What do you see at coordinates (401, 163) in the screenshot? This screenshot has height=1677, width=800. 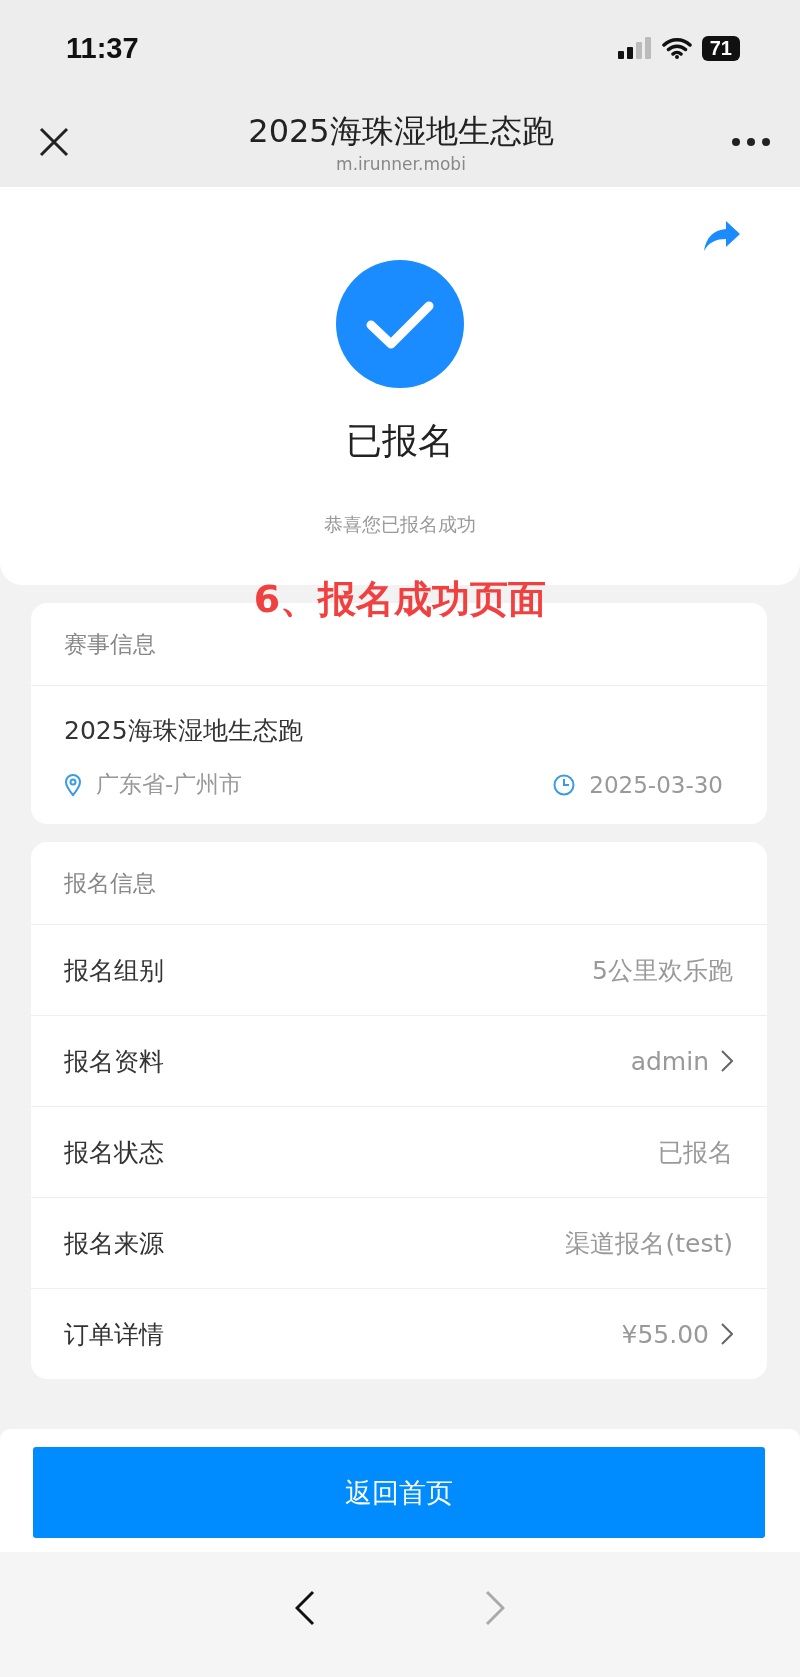 I see `page-url: m.irunner.mobi` at bounding box center [401, 163].